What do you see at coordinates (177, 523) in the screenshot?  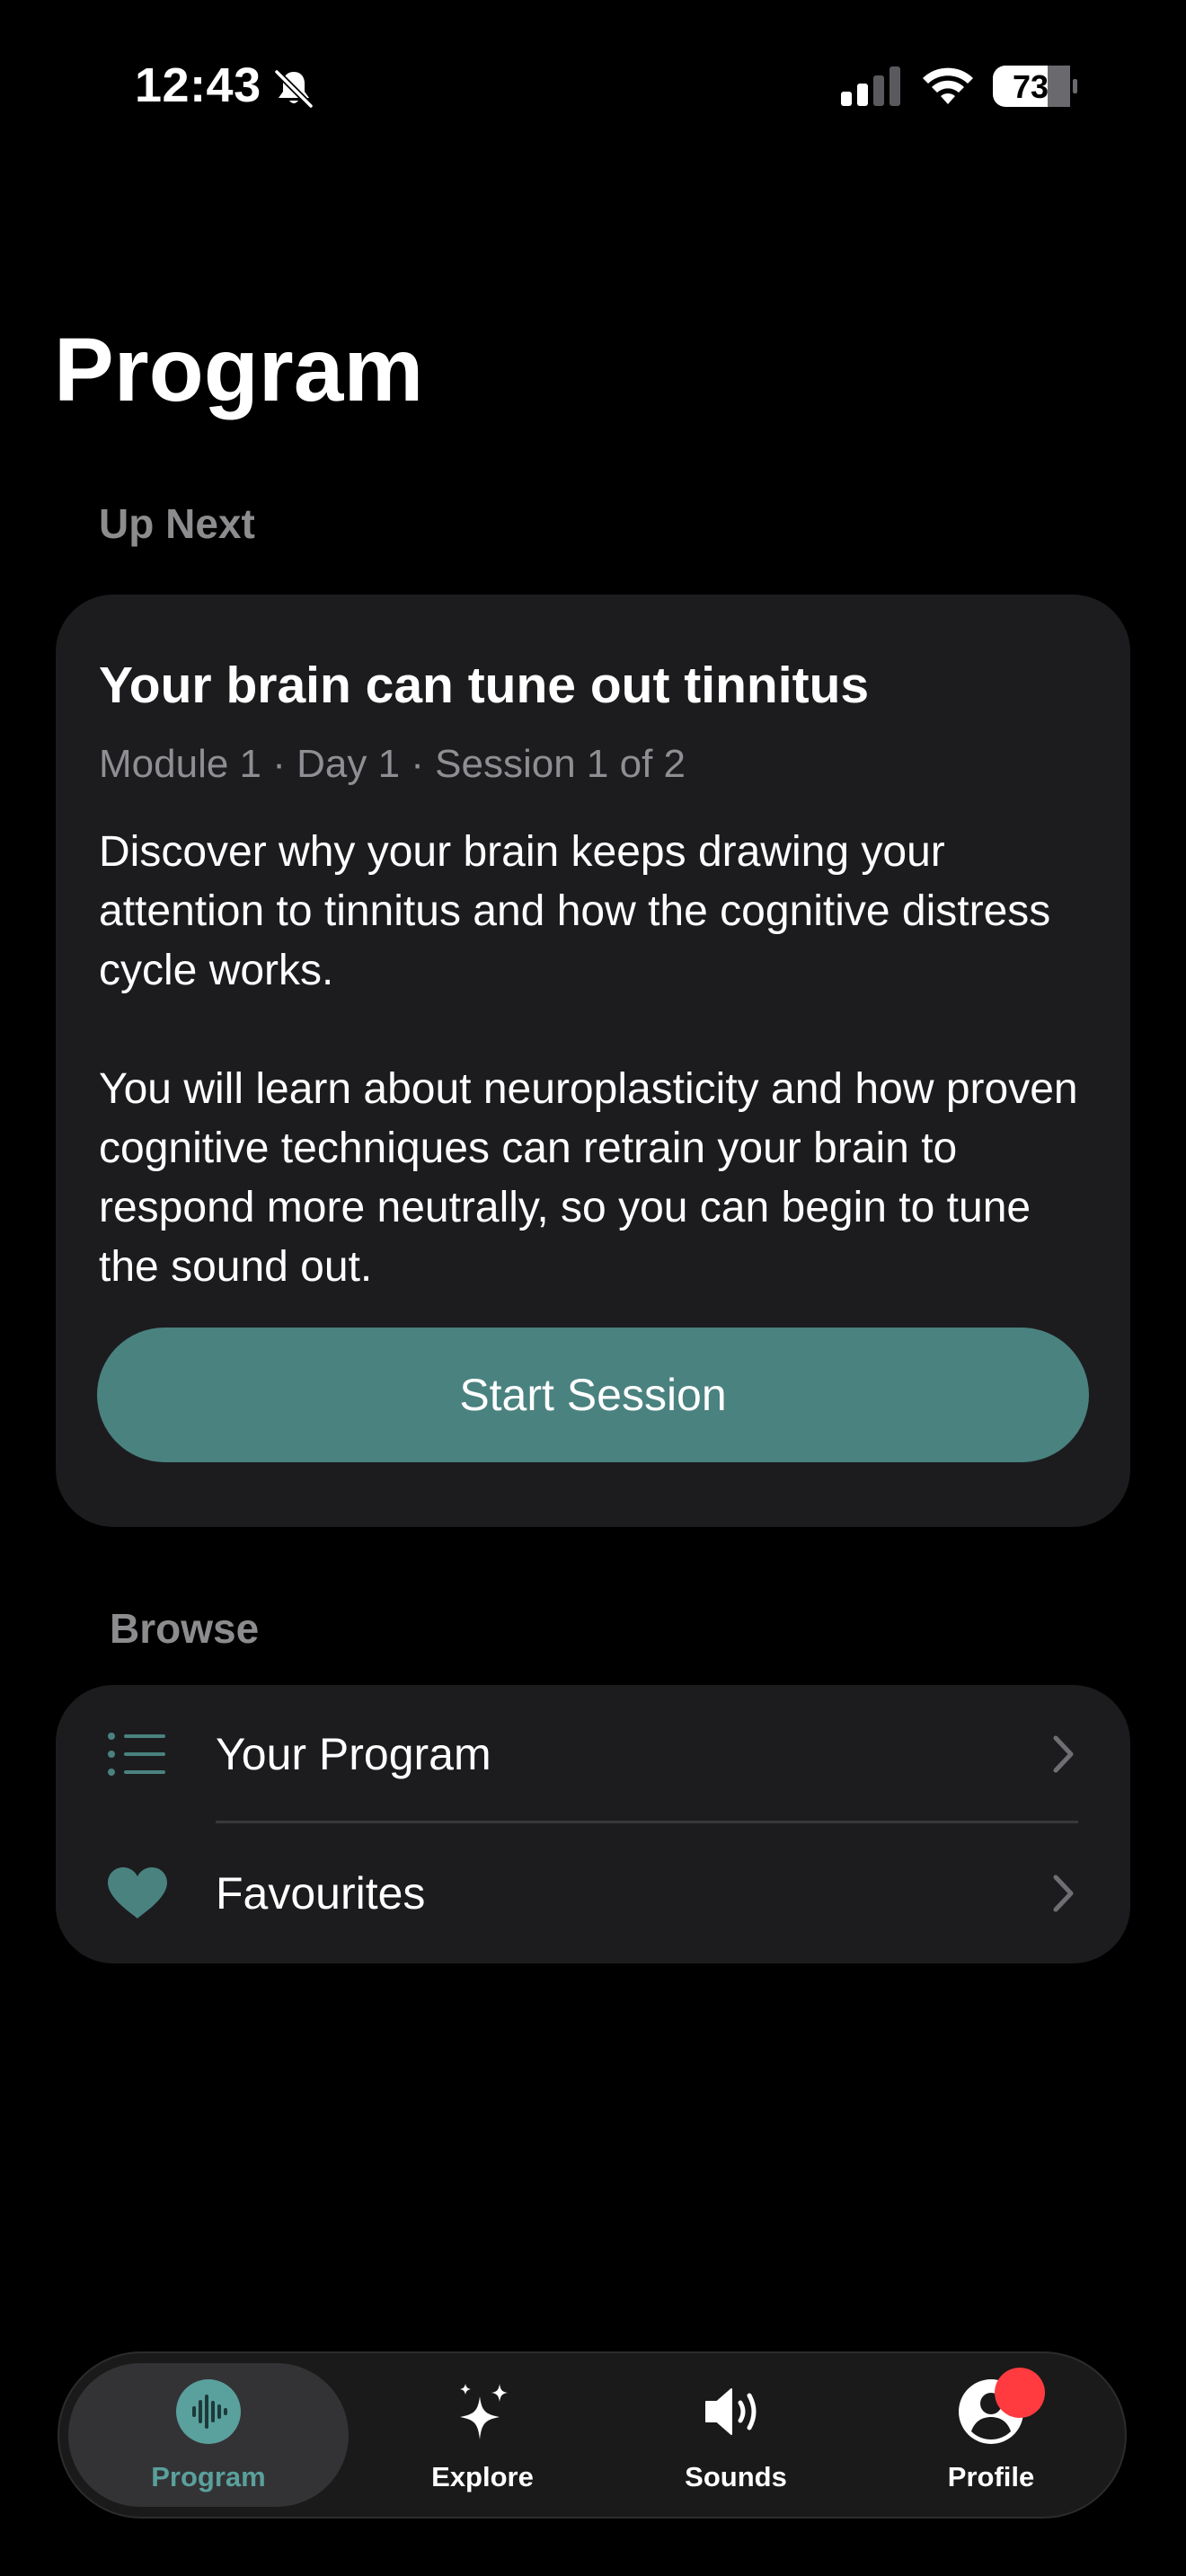 I see `up-next-label: Up Next` at bounding box center [177, 523].